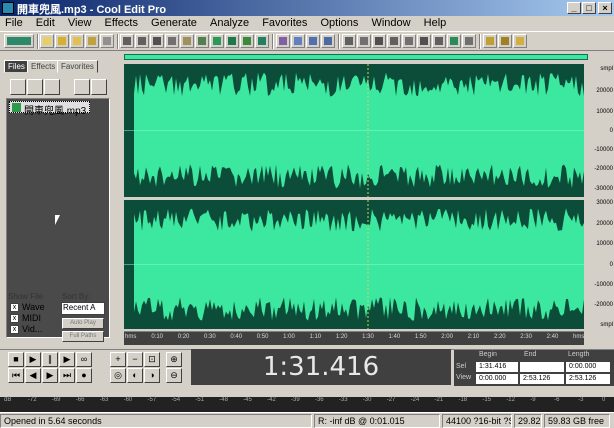 The image size is (614, 428). Describe the element at coordinates (14, 329) in the screenshot. I see `show-video-checkbox: x` at that location.